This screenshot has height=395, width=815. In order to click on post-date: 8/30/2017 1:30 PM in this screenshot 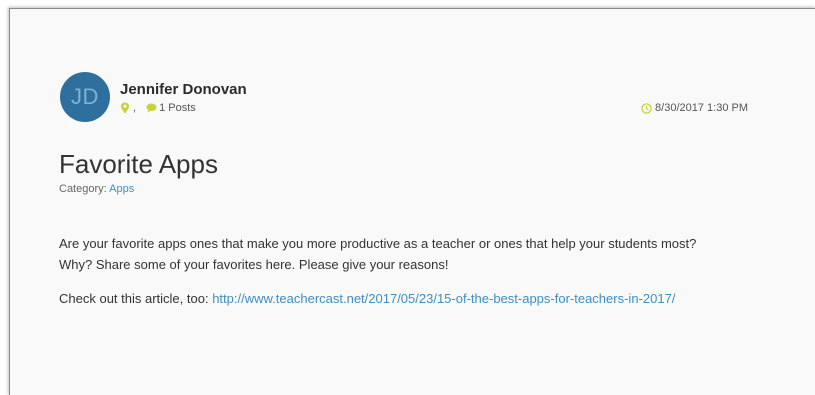, I will do `click(694, 108)`.